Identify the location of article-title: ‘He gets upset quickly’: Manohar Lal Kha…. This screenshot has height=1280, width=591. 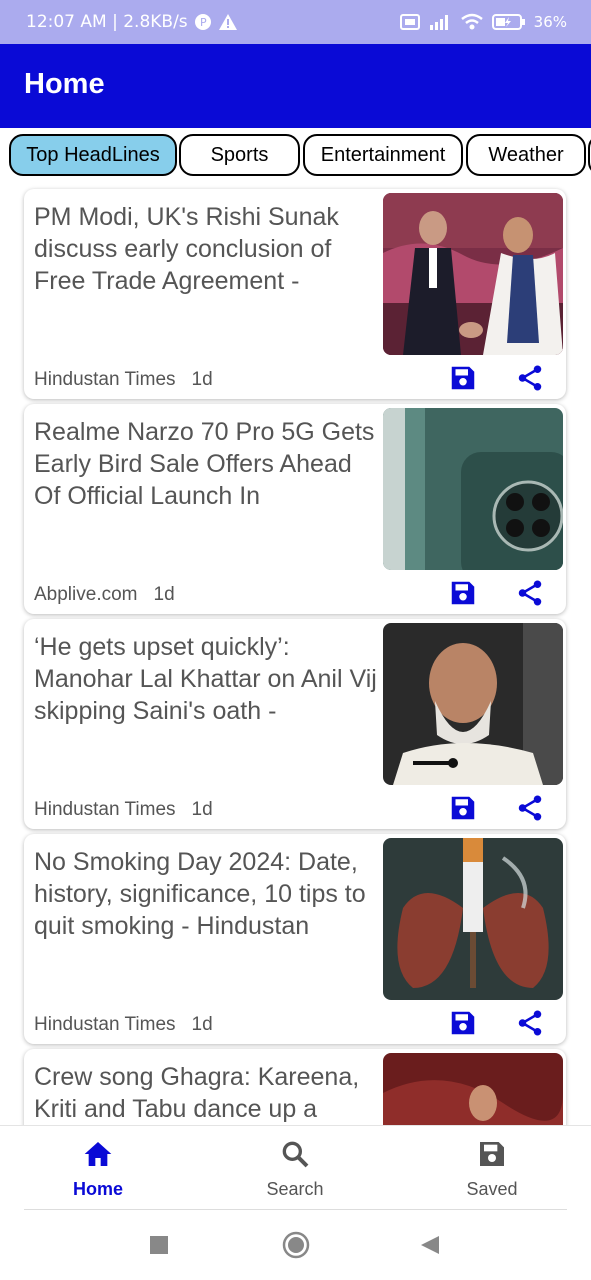
(205, 679).